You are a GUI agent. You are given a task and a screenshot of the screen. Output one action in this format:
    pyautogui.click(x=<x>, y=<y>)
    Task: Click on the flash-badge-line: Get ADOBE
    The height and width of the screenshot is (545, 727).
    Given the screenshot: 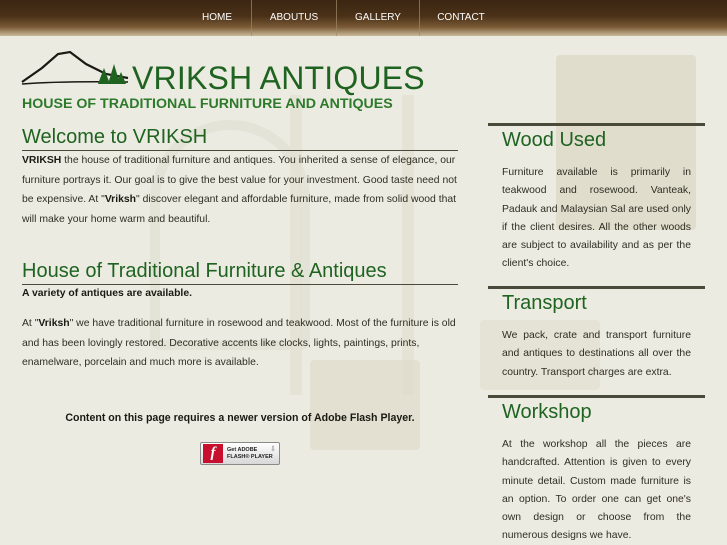 What is the action you would take?
    pyautogui.click(x=242, y=449)
    